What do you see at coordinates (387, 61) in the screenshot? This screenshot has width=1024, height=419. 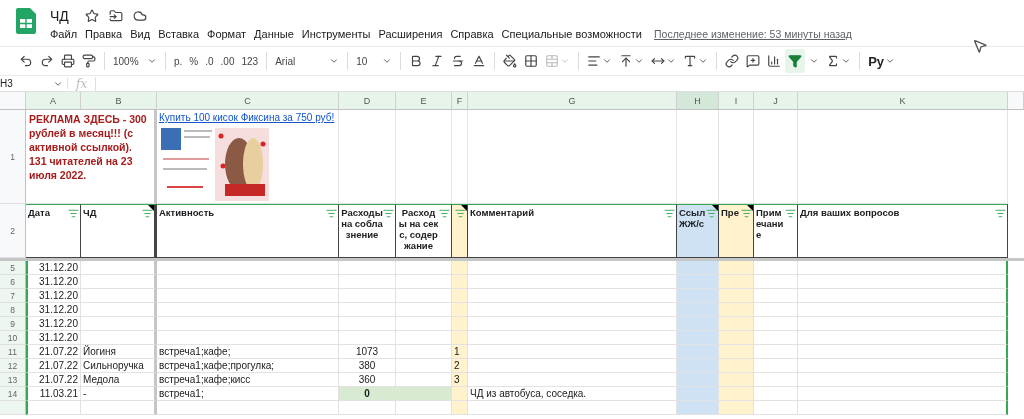 I see `caret-icon` at bounding box center [387, 61].